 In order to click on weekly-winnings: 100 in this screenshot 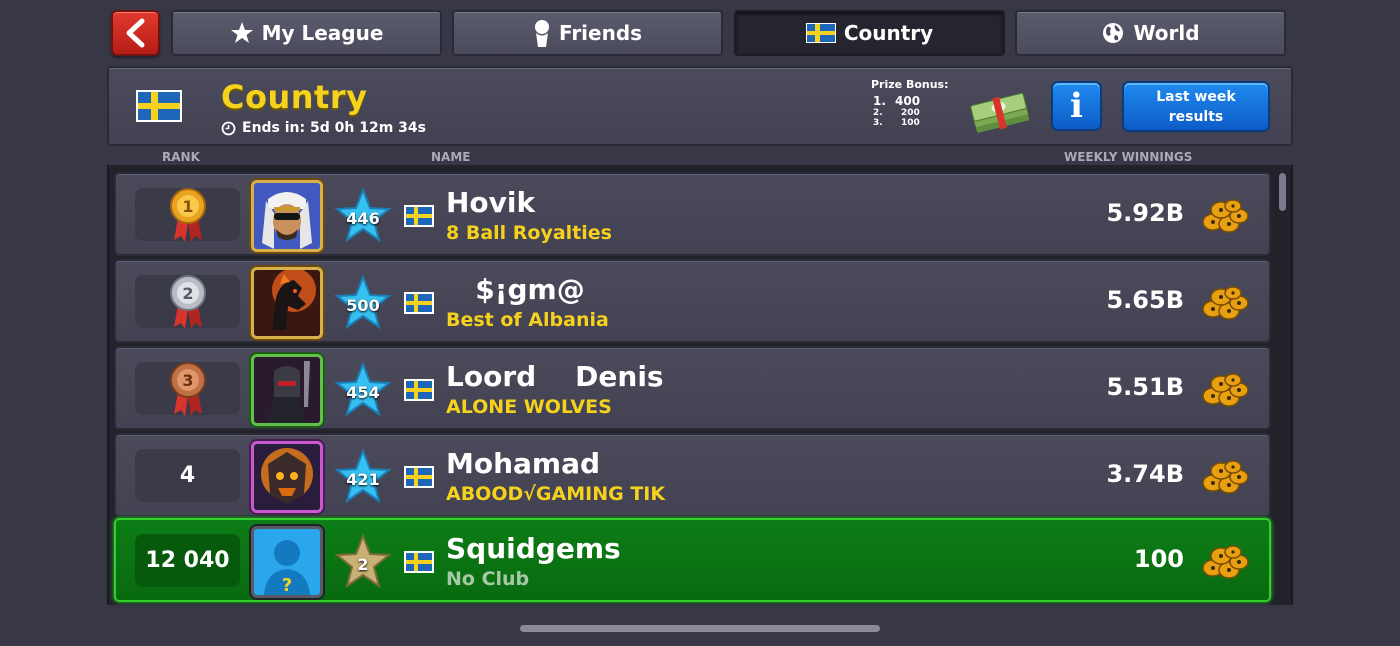, I will do `click(1158, 559)`.